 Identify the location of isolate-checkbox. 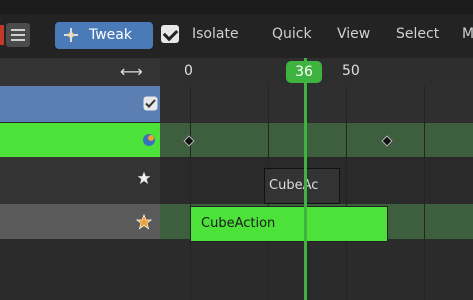
(170, 34).